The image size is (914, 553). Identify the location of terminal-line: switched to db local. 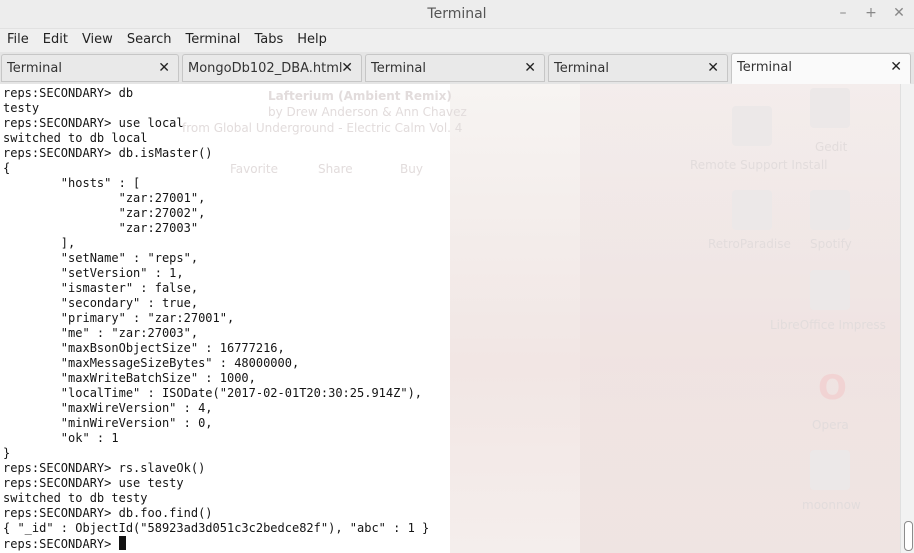
(75, 138).